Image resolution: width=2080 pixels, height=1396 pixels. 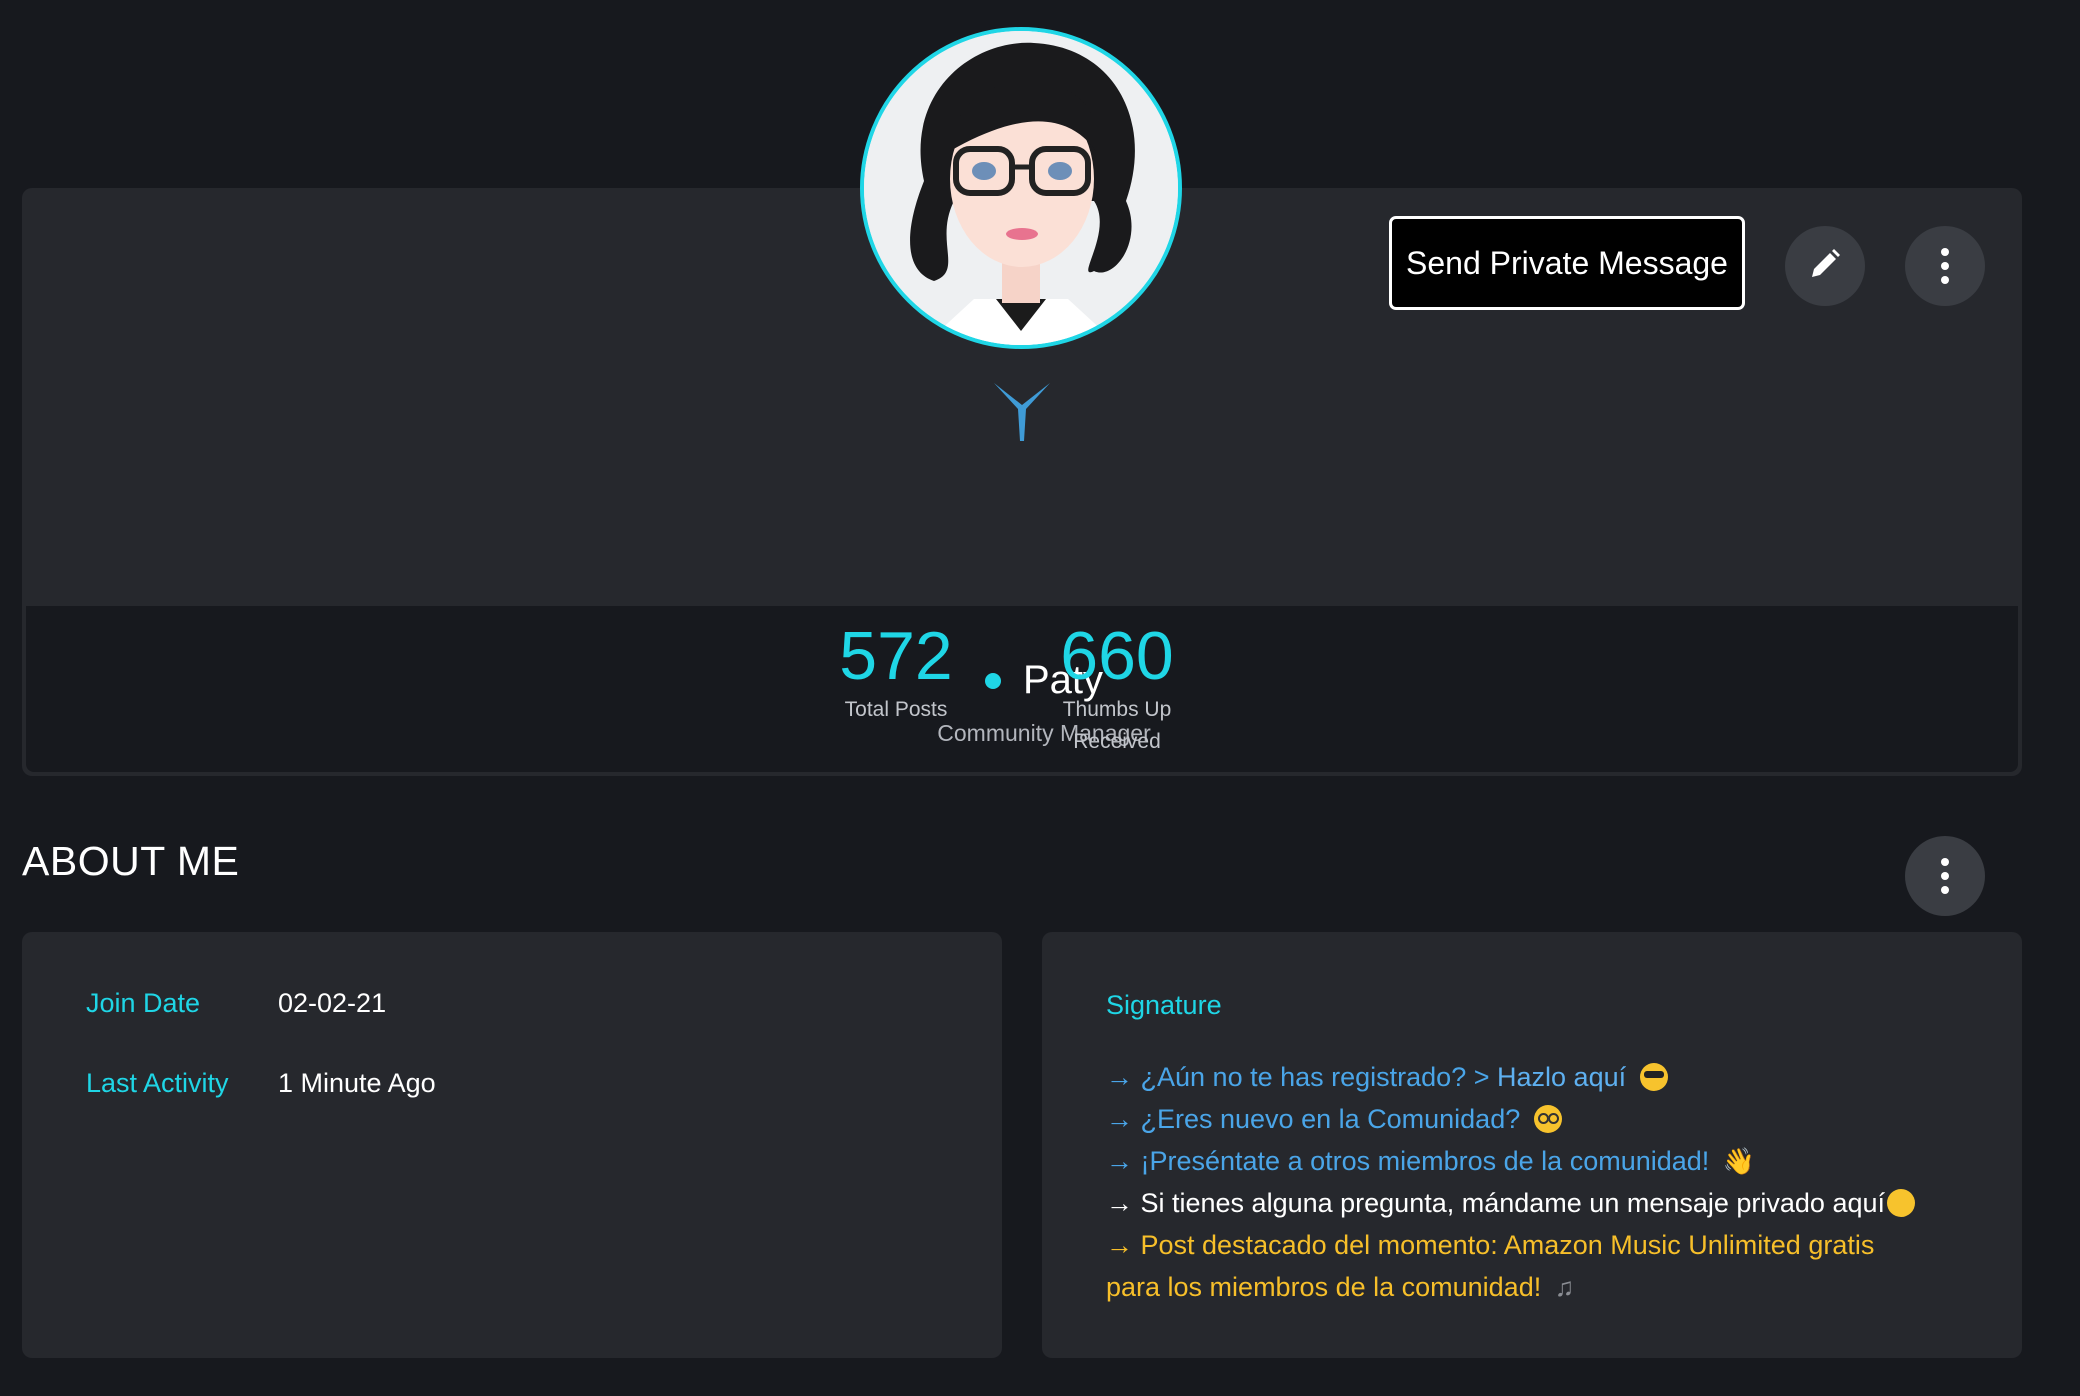 What do you see at coordinates (1546, 1287) in the screenshot?
I see `signature-line: para los miembros de la comunidad! ♫` at bounding box center [1546, 1287].